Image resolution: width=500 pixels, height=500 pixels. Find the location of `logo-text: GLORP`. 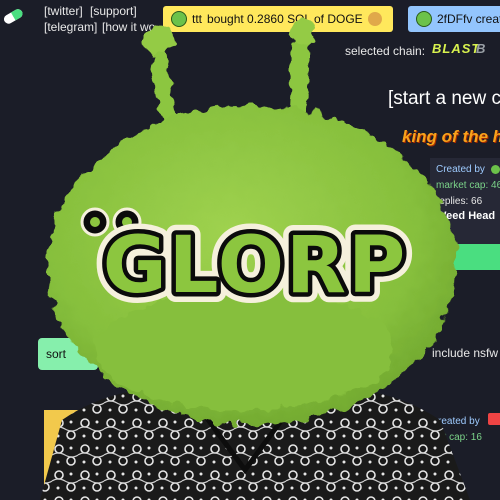

logo-text: GLORP is located at coordinates (255, 266).